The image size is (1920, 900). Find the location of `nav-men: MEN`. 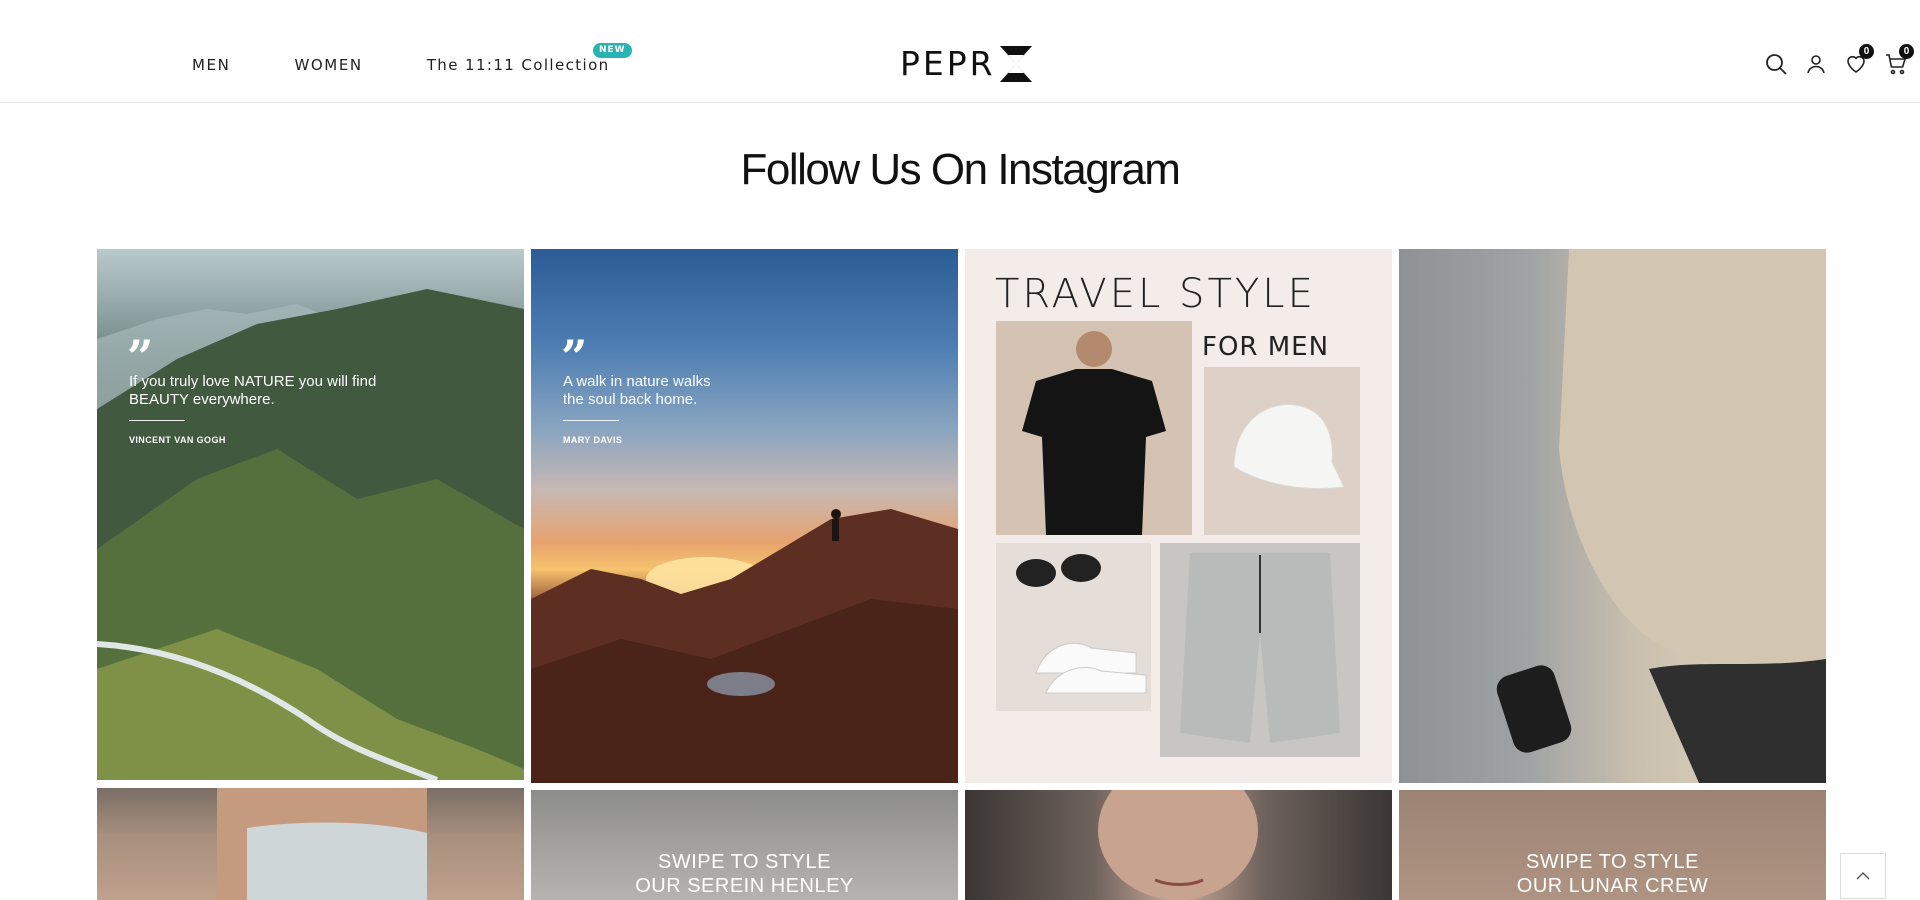

nav-men: MEN is located at coordinates (211, 65).